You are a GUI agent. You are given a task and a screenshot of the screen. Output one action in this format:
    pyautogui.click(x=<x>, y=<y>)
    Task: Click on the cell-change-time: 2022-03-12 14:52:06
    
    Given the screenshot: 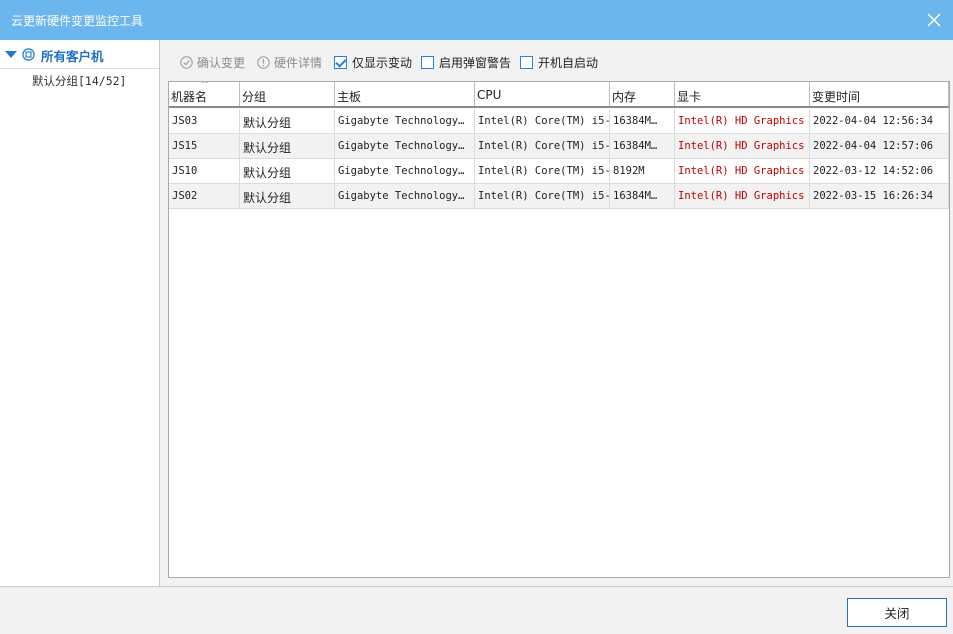 What is the action you would take?
    pyautogui.click(x=879, y=171)
    